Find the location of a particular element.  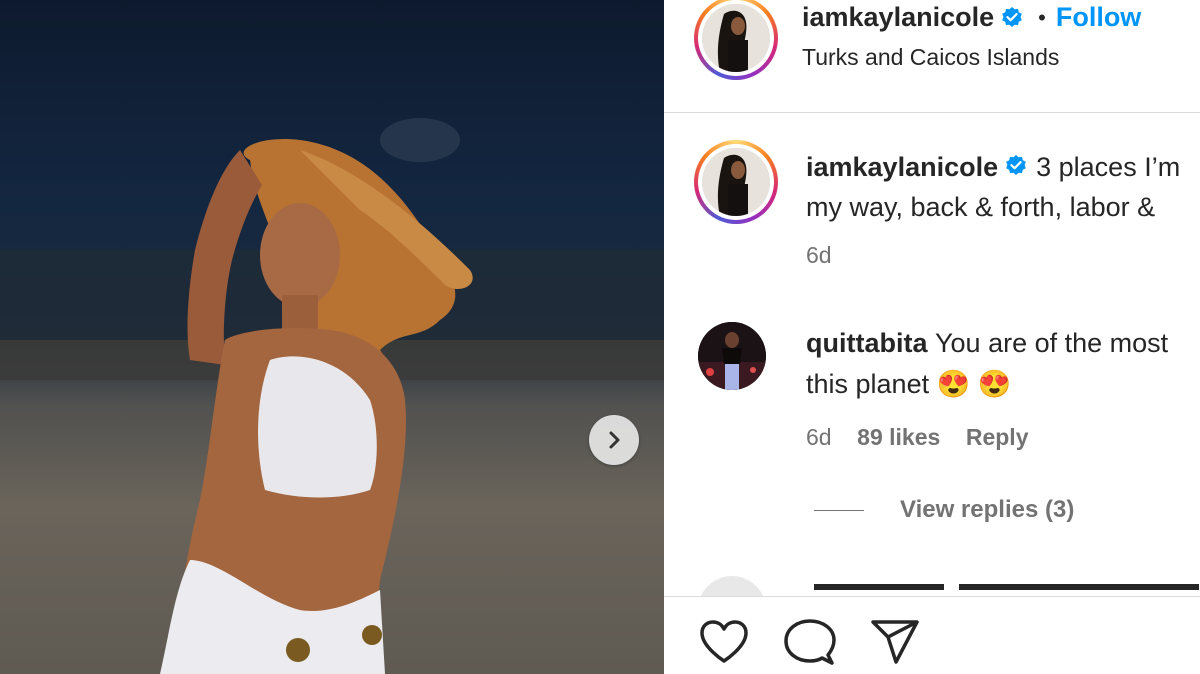

post-header: iamkaylanicole • Follow is located at coordinates (971, 17).